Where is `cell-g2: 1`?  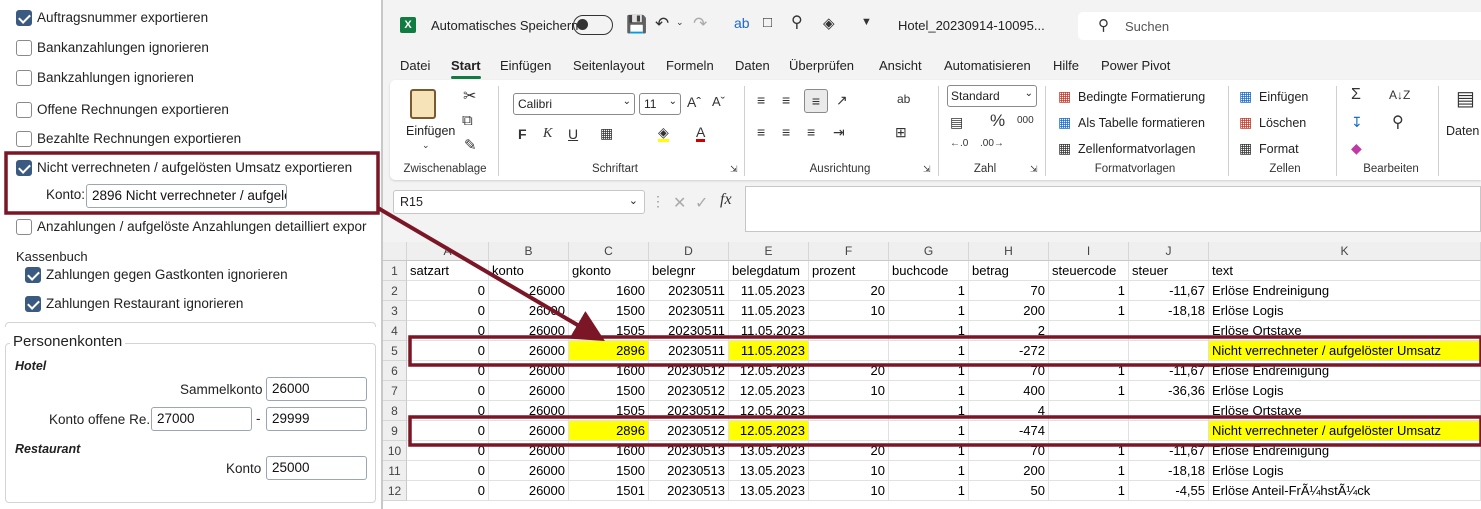 cell-g2: 1 is located at coordinates (929, 291).